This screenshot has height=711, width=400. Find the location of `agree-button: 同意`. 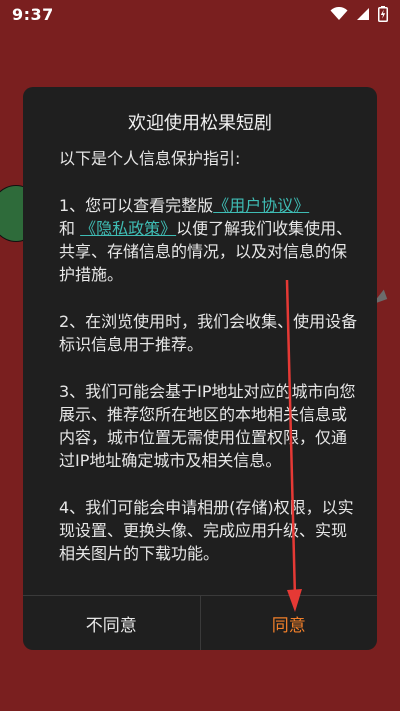

agree-button: 同意 is located at coordinates (289, 623).